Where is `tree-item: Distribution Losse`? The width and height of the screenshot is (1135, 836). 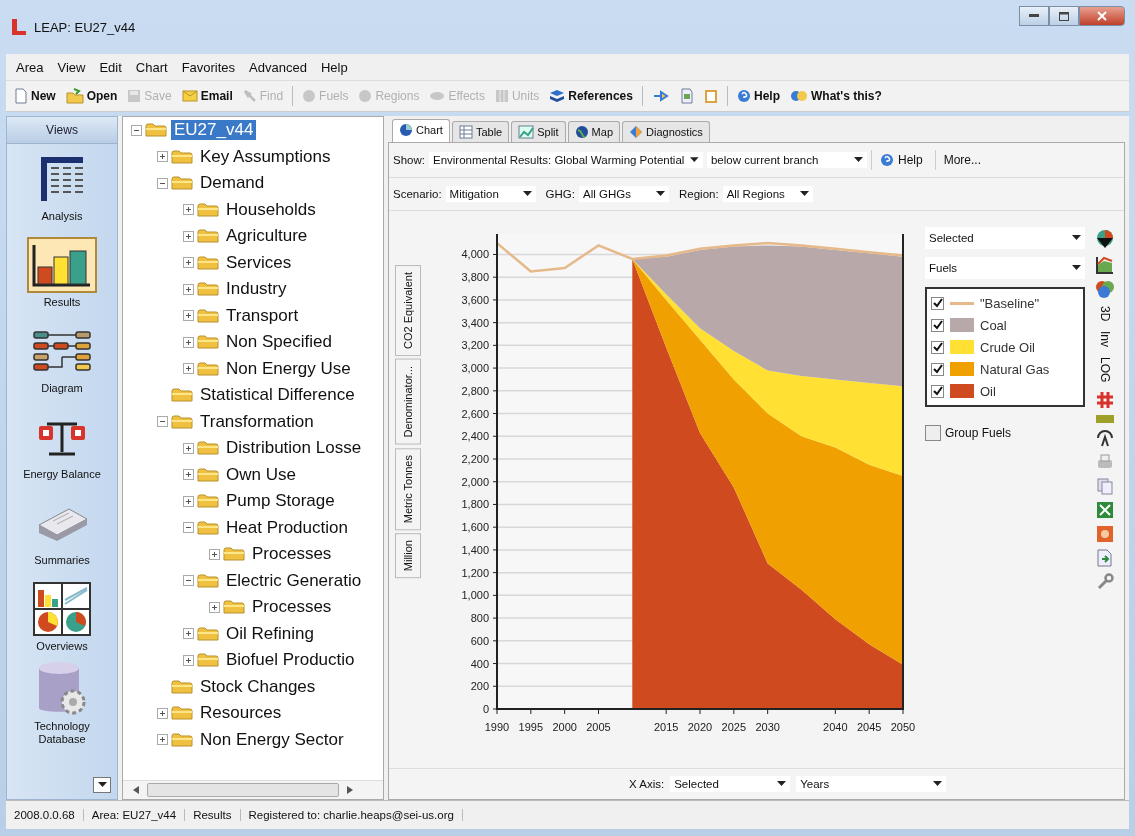
tree-item: Distribution Losse is located at coordinates (294, 448).